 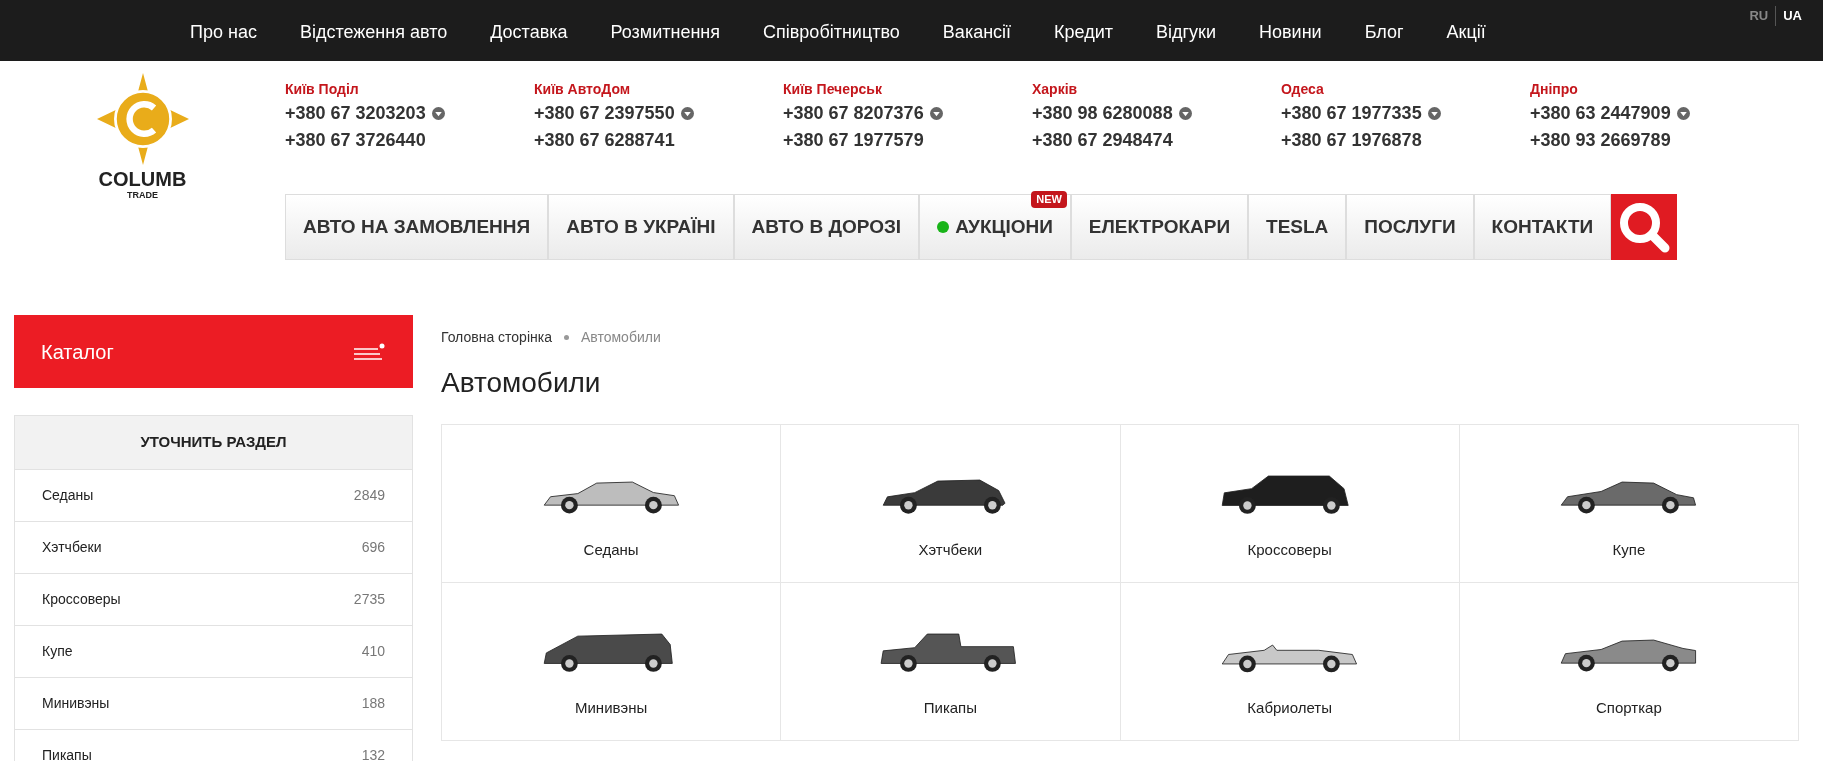 What do you see at coordinates (566, 337) in the screenshot?
I see `breadcrumb-separator-icon` at bounding box center [566, 337].